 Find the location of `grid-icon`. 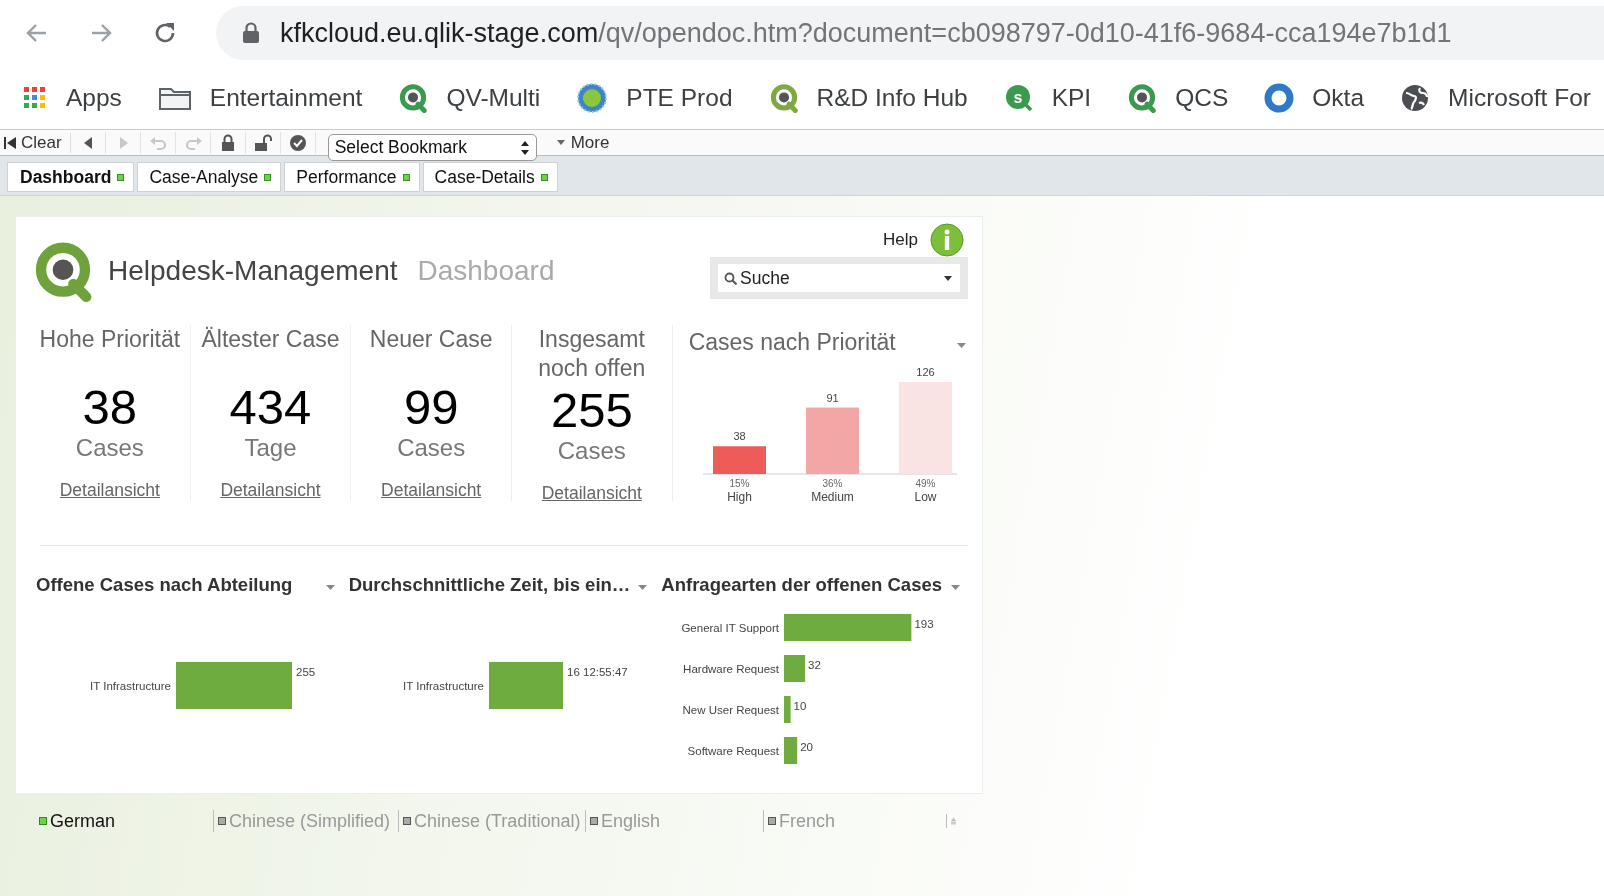

grid-icon is located at coordinates (35, 97).